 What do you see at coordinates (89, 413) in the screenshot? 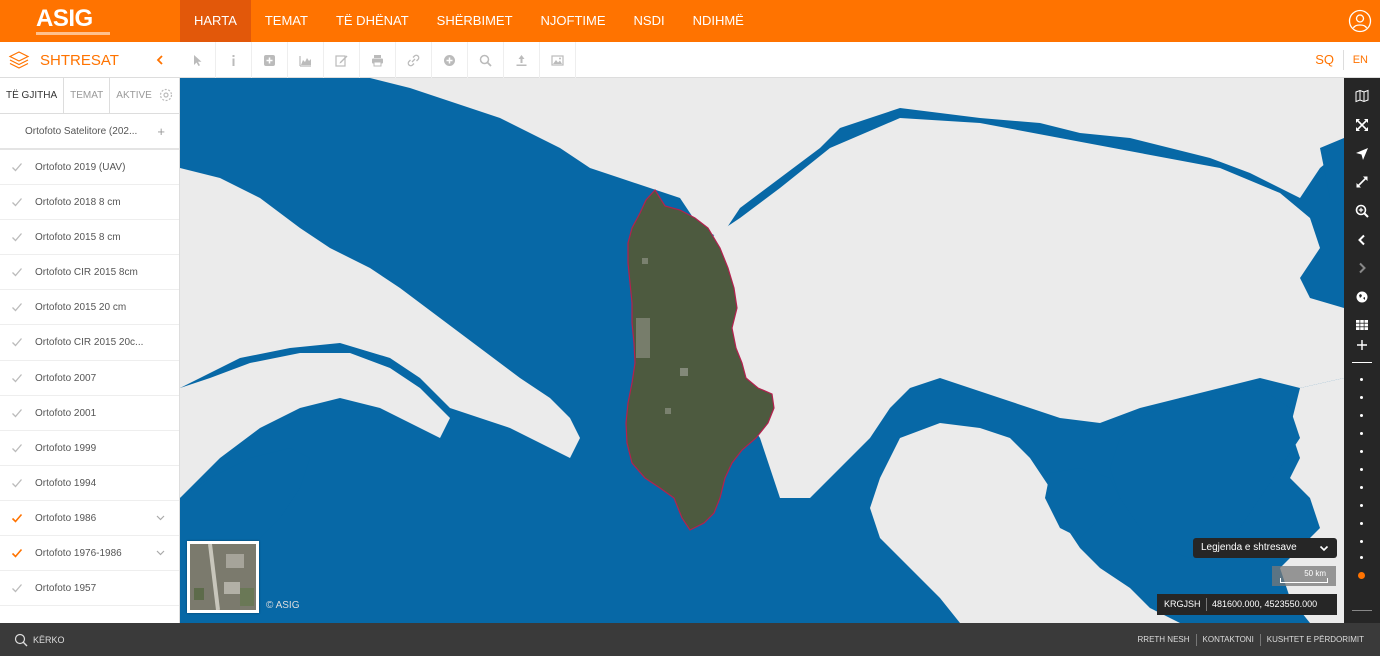
I see `layer-item: Ortofoto 2001` at bounding box center [89, 413].